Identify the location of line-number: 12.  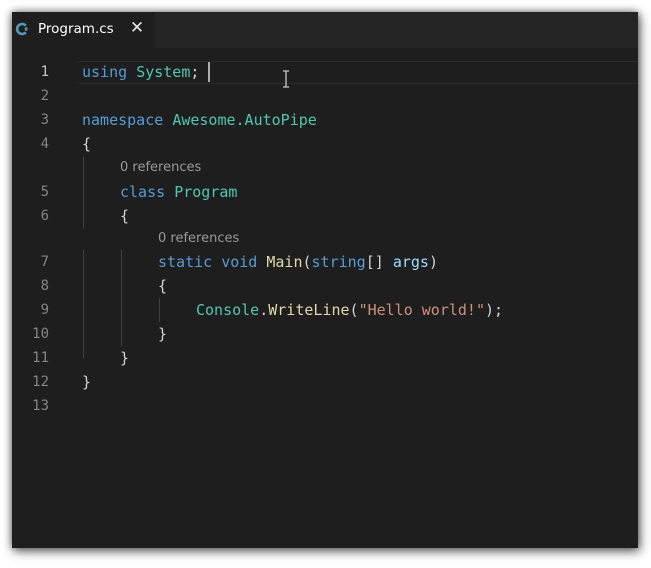
(40, 382).